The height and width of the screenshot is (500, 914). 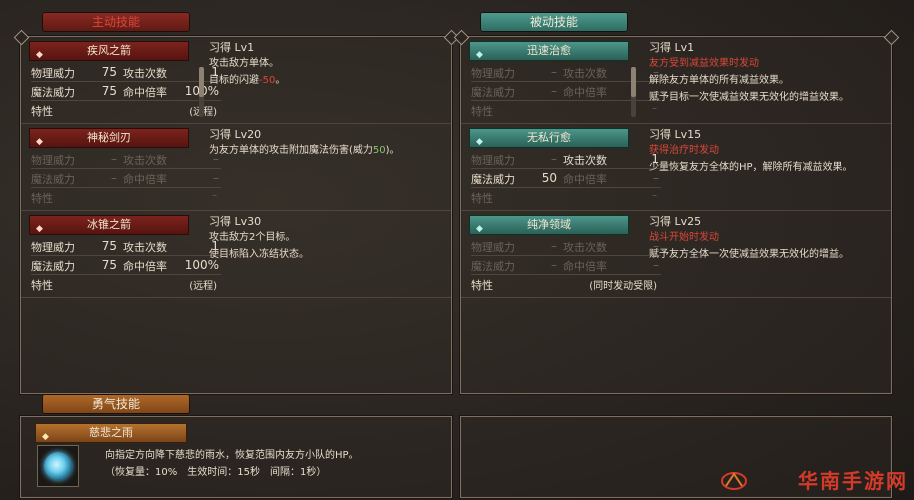 I want to click on skill-name: 神秘剑刃, so click(x=109, y=137).